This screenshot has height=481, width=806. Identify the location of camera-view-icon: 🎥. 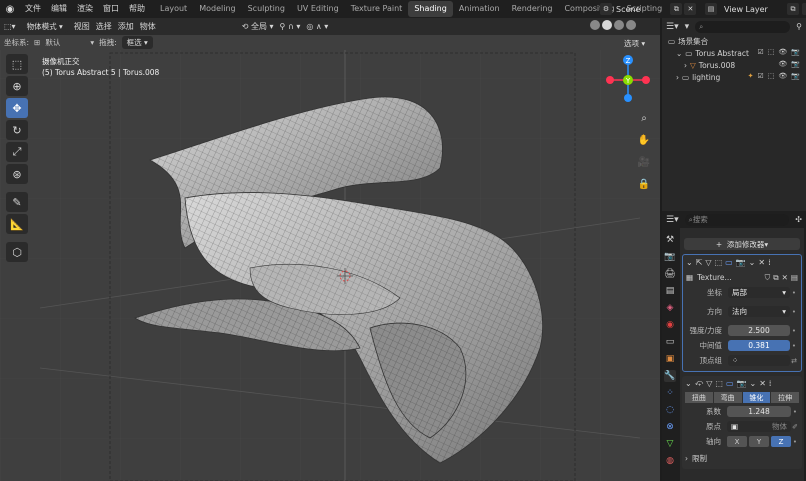
(644, 162).